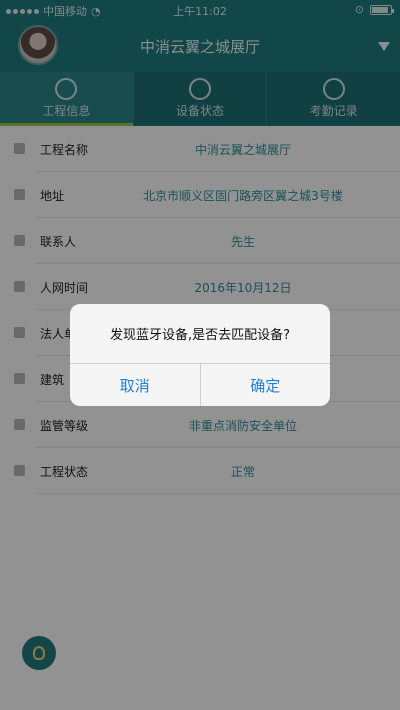 This screenshot has height=710, width=400. I want to click on dialog-message: 发现蓝牙设备,是否去匹配设备?, so click(200, 334).